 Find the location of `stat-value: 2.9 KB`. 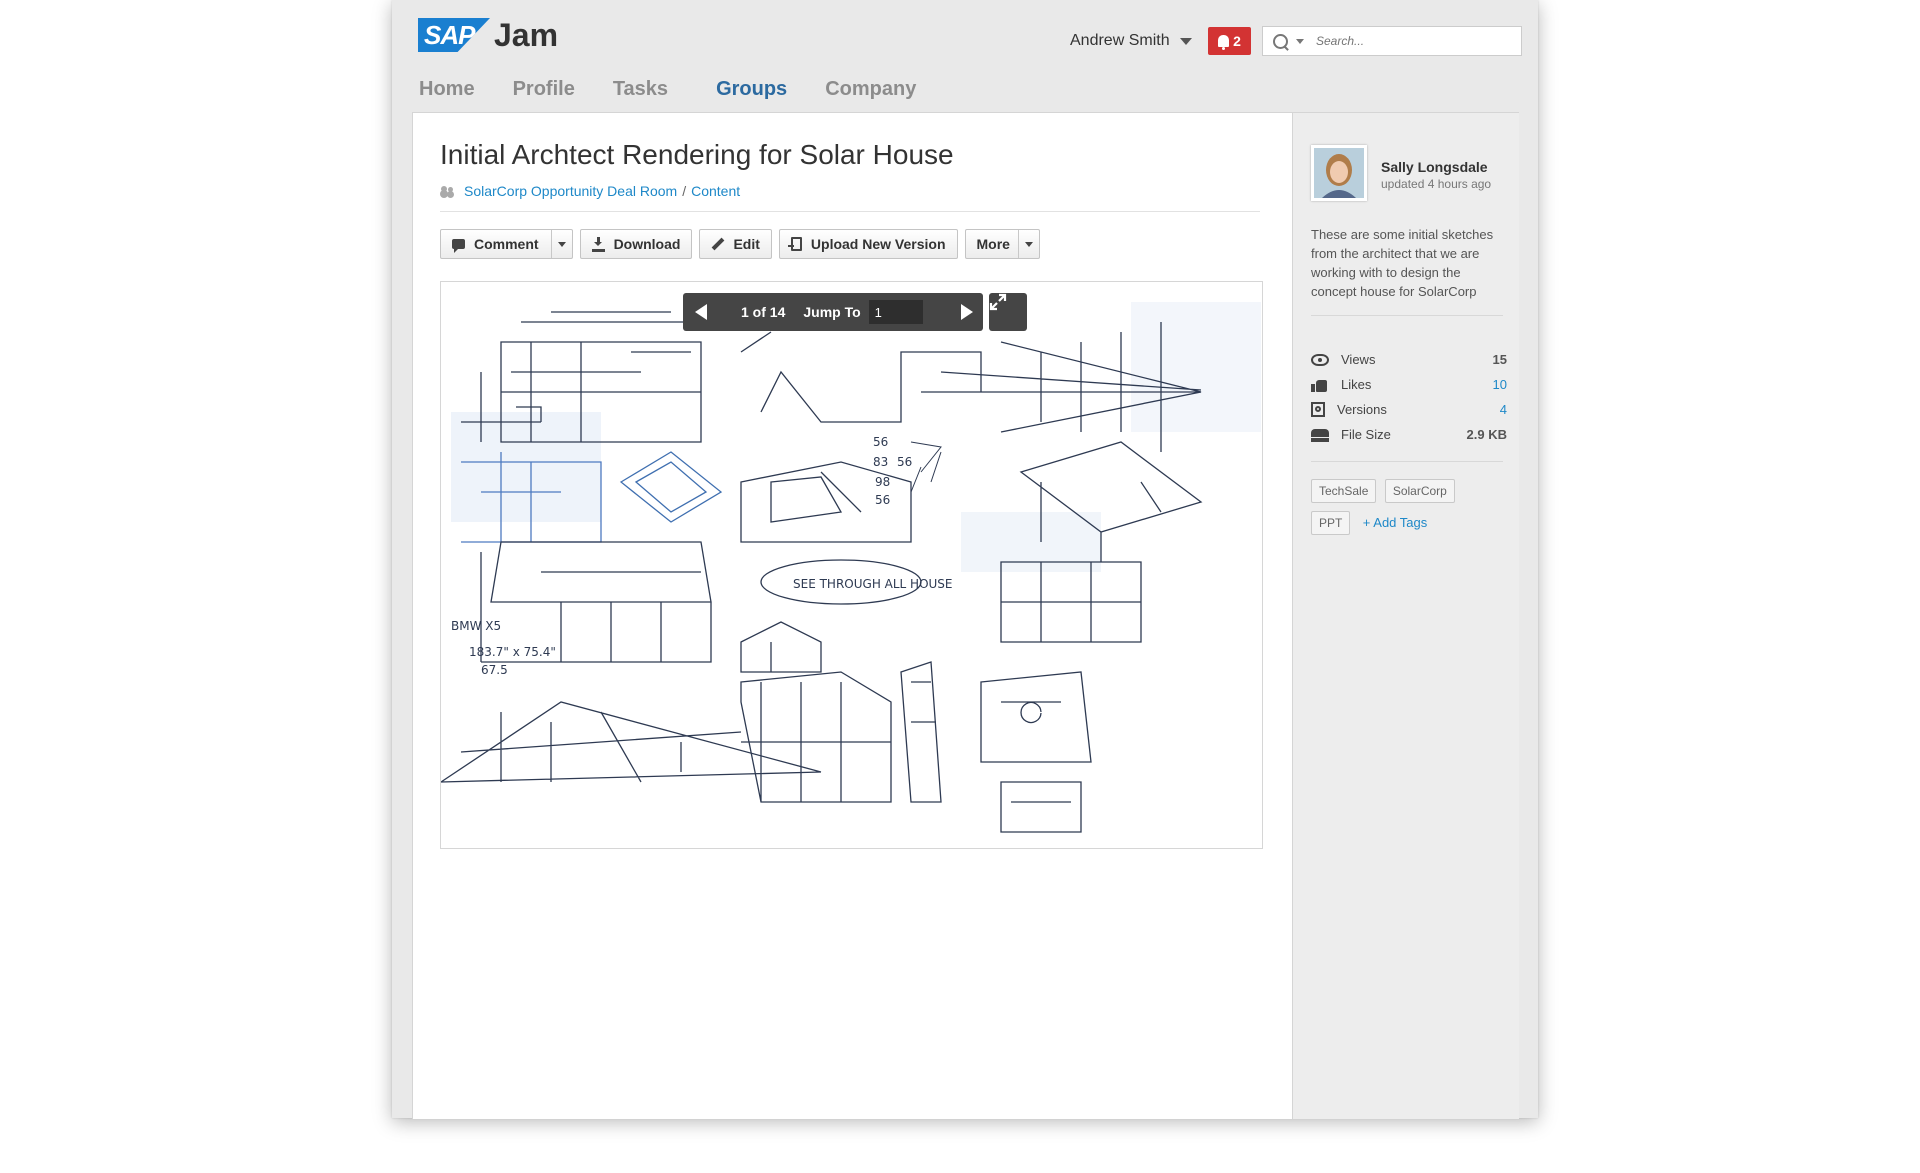

stat-value: 2.9 KB is located at coordinates (1486, 434).